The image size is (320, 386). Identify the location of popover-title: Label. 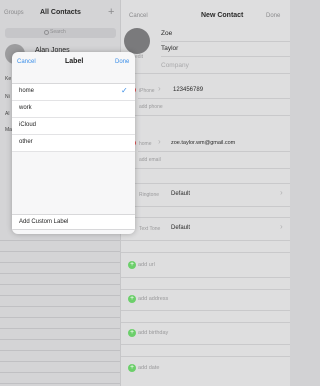
(74, 61).